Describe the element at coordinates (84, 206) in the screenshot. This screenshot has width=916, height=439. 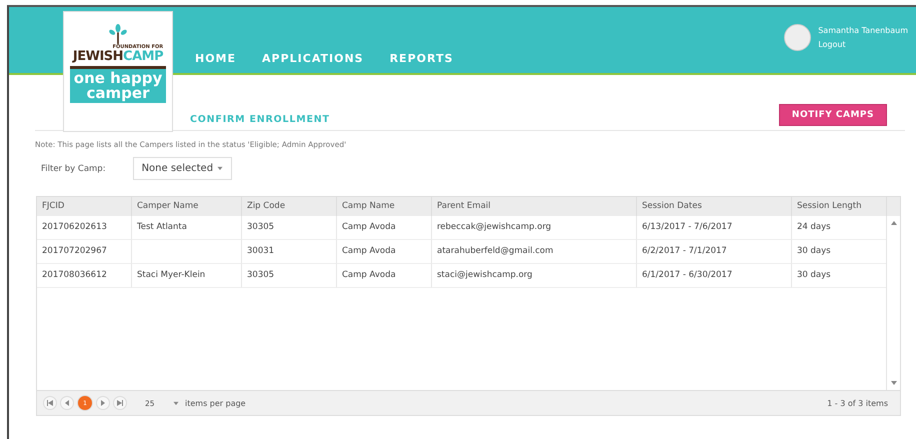
I see `column-header: FJCID` at that location.